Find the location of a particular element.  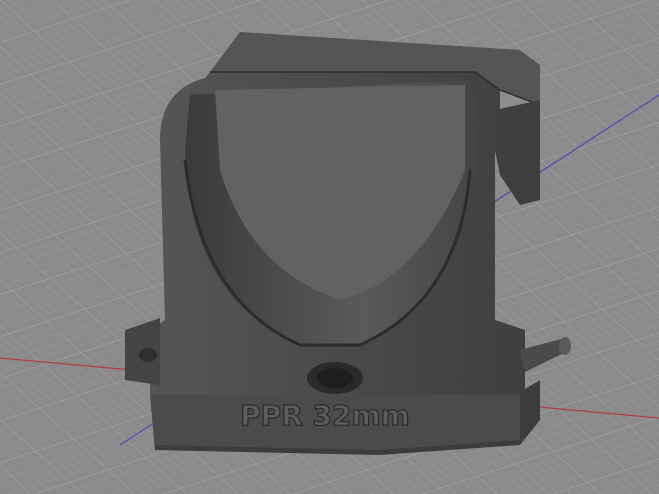

model-emboss-text: PPR 32mm is located at coordinates (325, 415).